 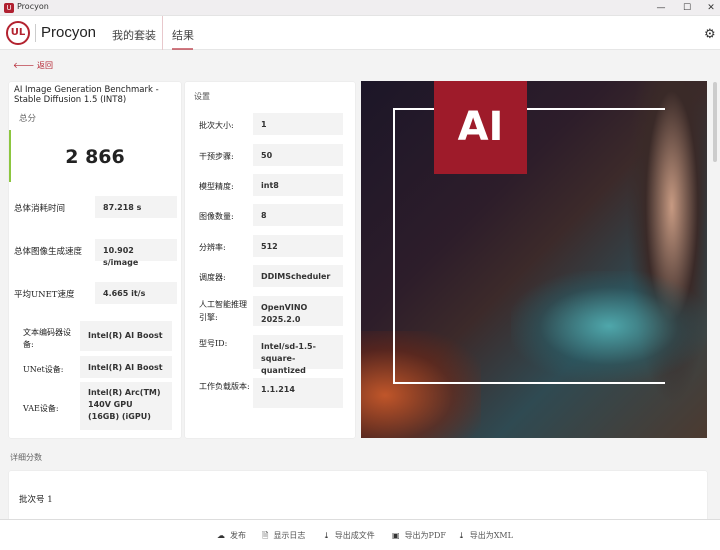 What do you see at coordinates (425, 535) in the screenshot?
I see `button-label: 导出为PDF` at bounding box center [425, 535].